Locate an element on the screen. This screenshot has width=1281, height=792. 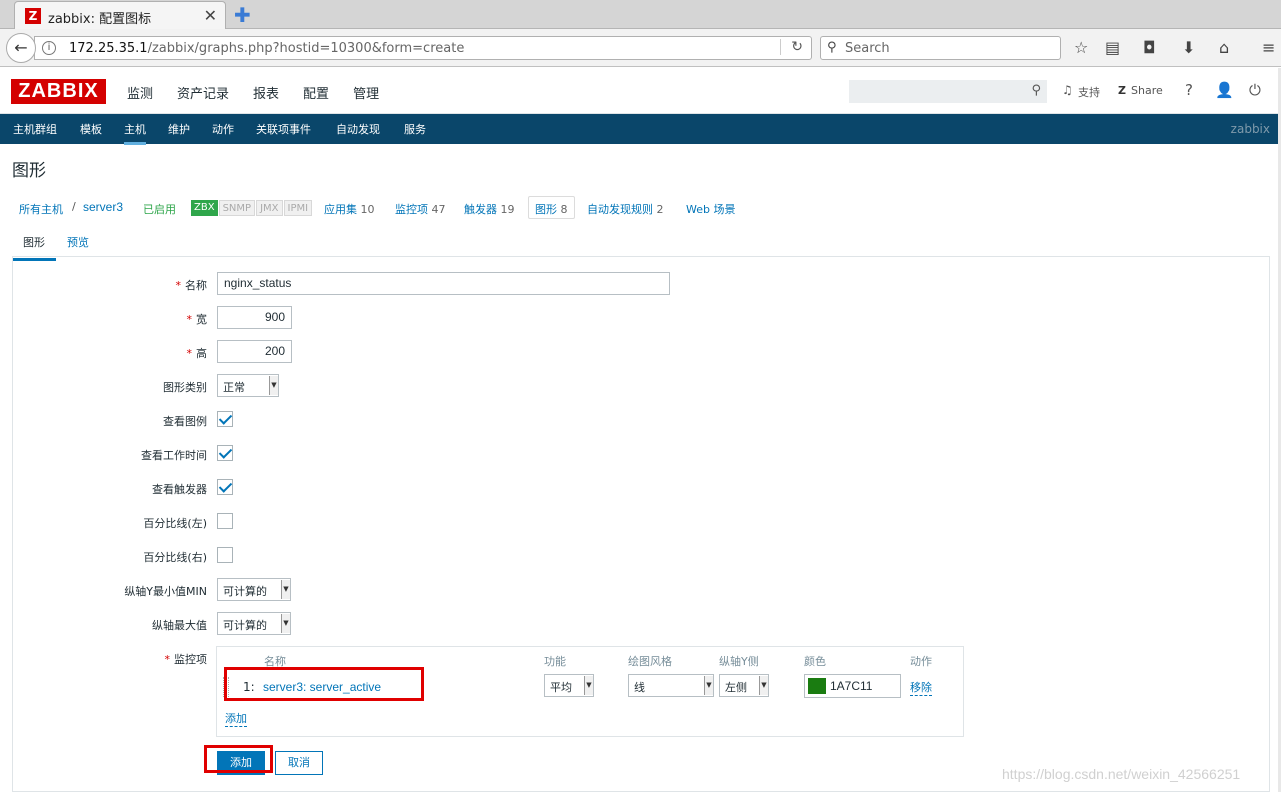
height-input: 200 is located at coordinates (254, 351).